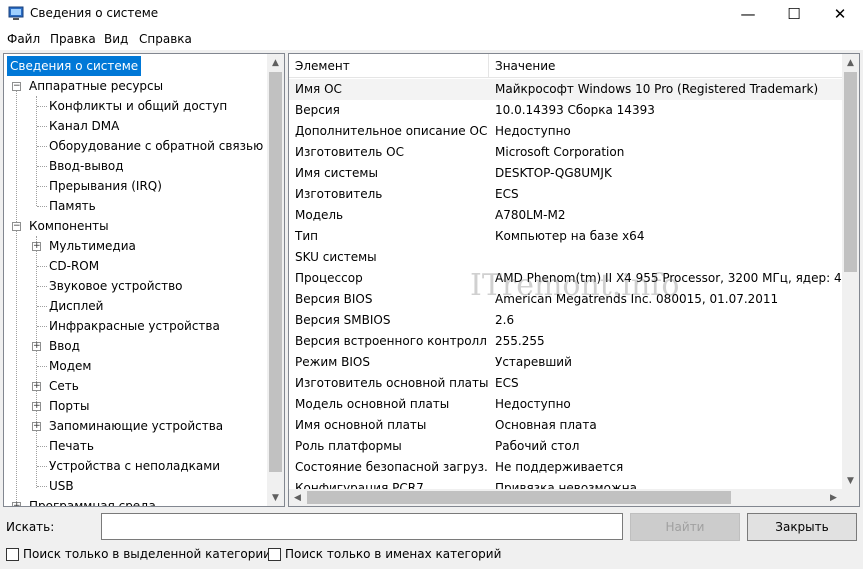  What do you see at coordinates (565, 131) in the screenshot?
I see `table-row: Дополнительное описание ОС Недоступно` at bounding box center [565, 131].